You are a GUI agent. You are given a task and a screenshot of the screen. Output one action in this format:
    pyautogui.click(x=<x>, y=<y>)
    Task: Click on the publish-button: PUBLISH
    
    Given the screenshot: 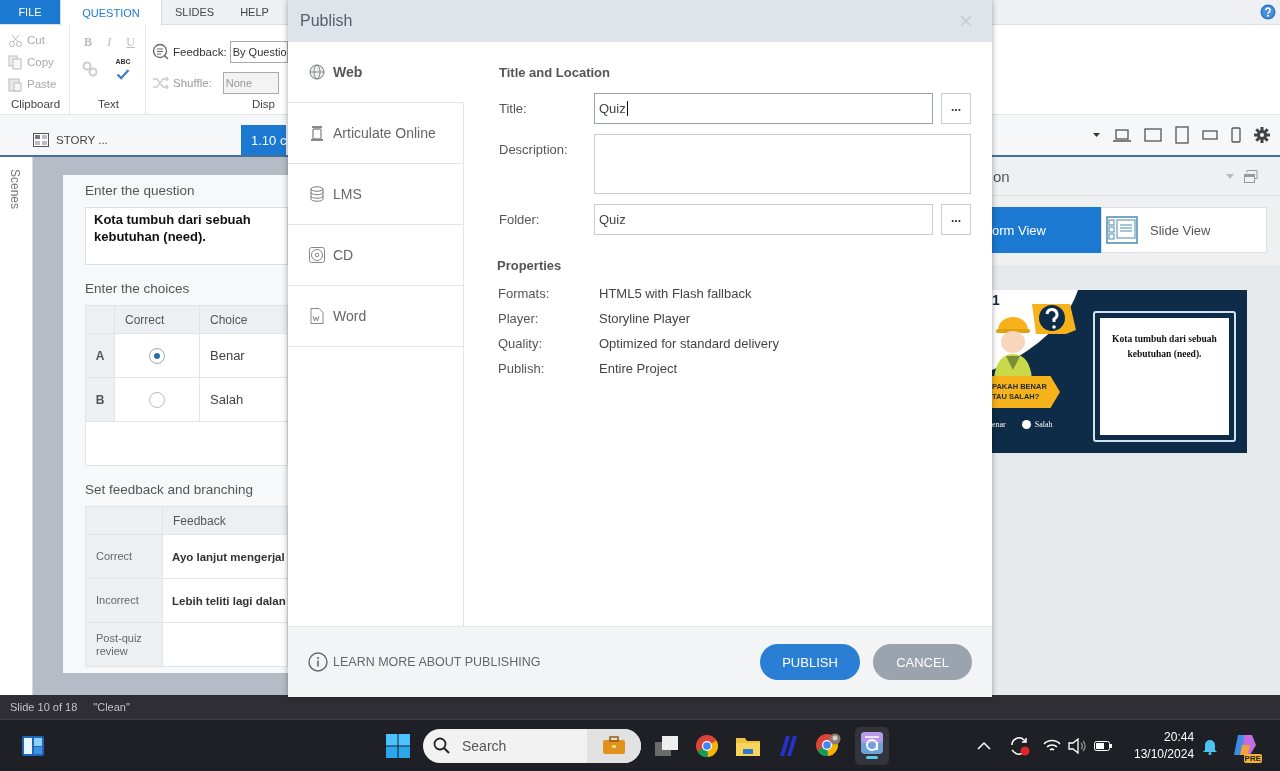 What is the action you would take?
    pyautogui.click(x=810, y=662)
    